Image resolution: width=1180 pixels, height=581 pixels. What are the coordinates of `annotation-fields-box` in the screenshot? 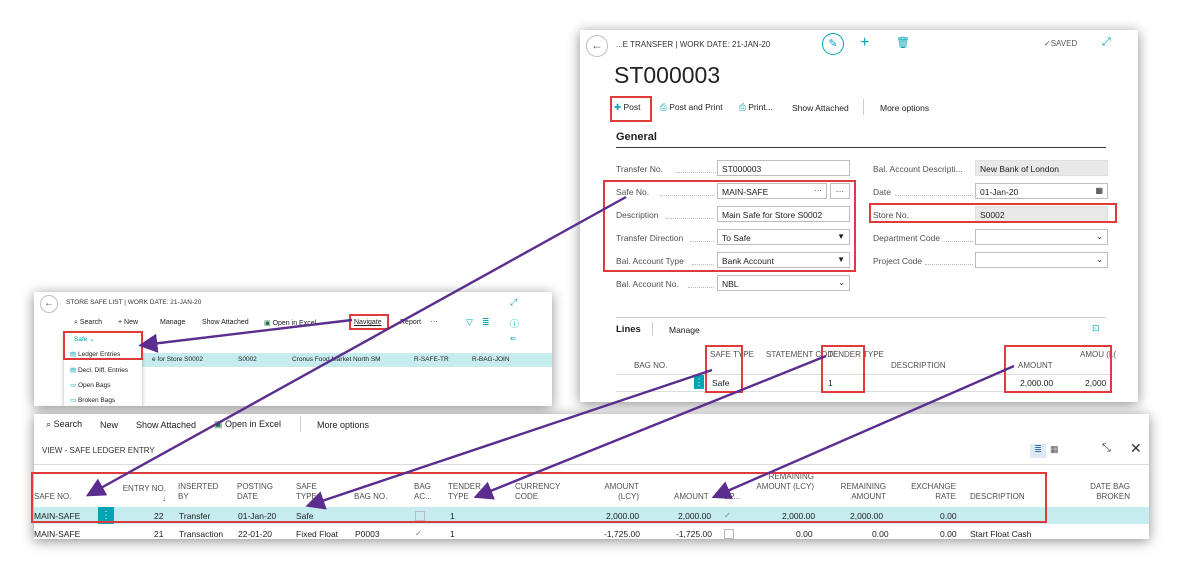 It's located at (729, 226).